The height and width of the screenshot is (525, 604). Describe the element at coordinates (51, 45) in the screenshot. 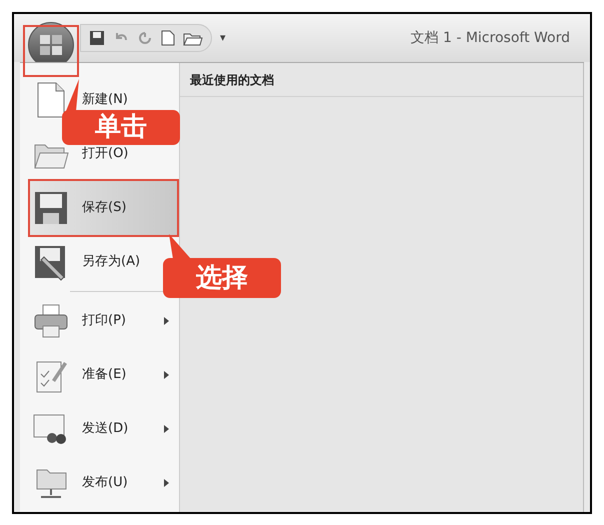

I see `office-logo-icon` at that location.